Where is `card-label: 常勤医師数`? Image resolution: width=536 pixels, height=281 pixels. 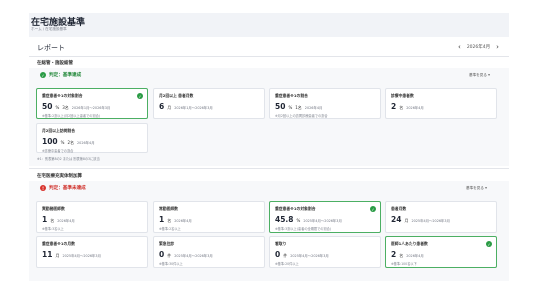
card-label: 常勤医師数 is located at coordinates (168, 208).